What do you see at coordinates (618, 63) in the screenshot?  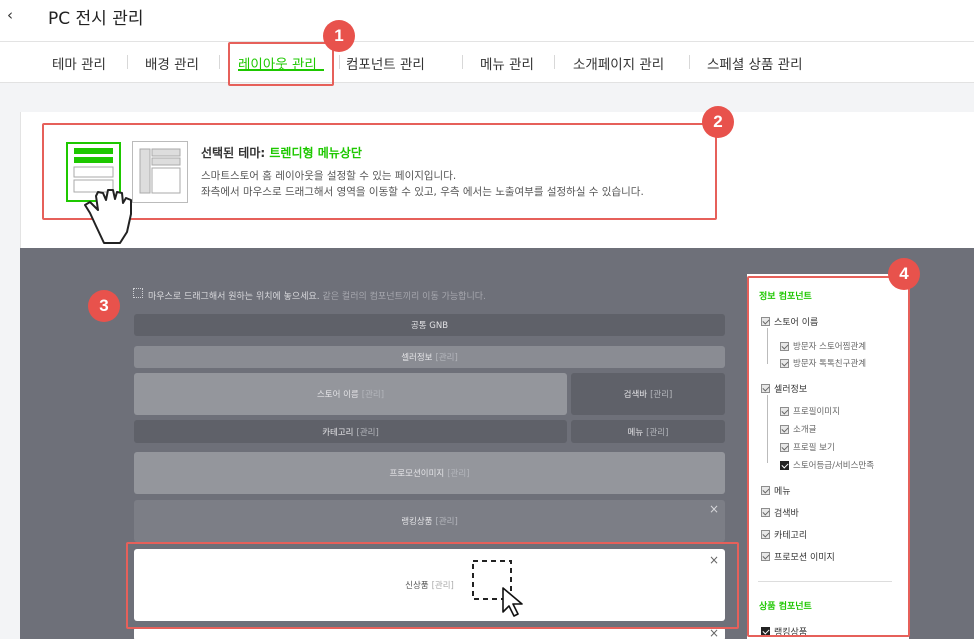 I see `tab-intro-page: 소개페이지 관리` at bounding box center [618, 63].